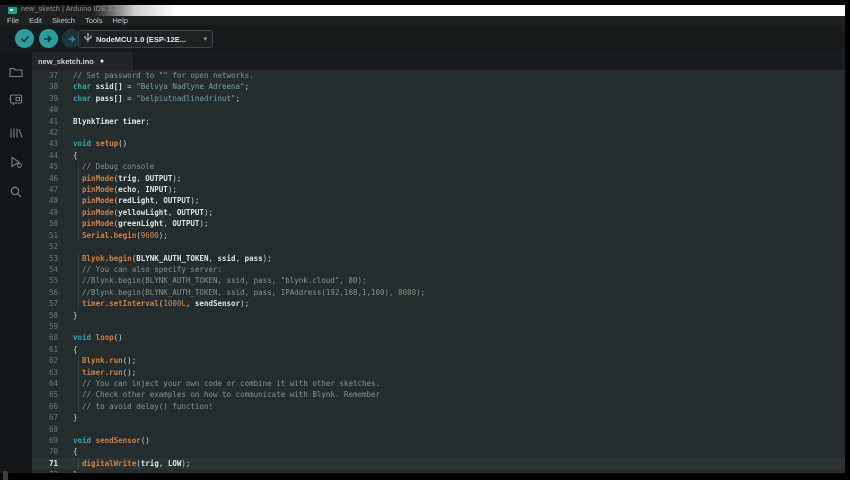 The image size is (850, 480). I want to click on upload-button, so click(48, 38).